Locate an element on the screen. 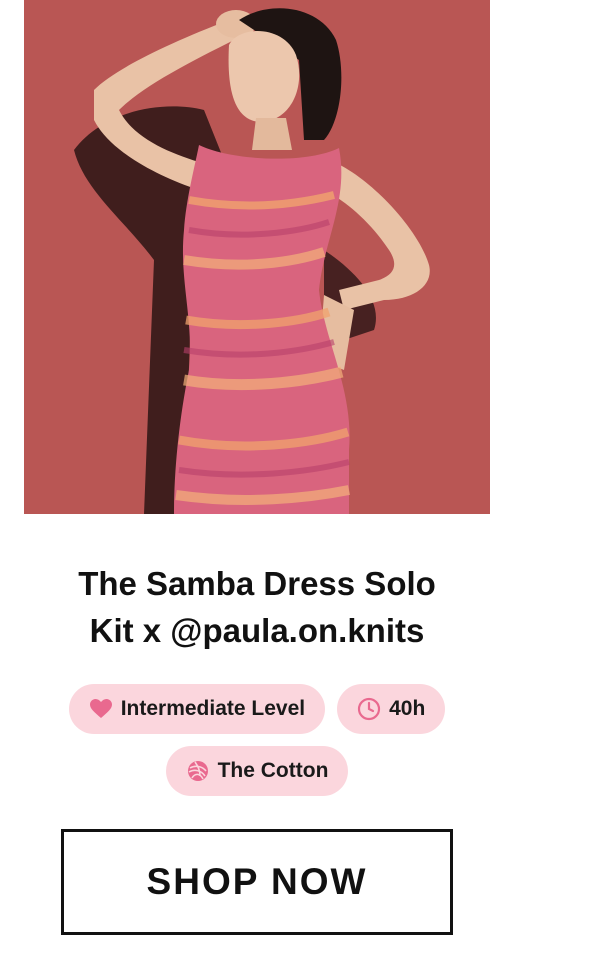 The image size is (600, 961). shop-now-button: SHOP NOW is located at coordinates (257, 882).